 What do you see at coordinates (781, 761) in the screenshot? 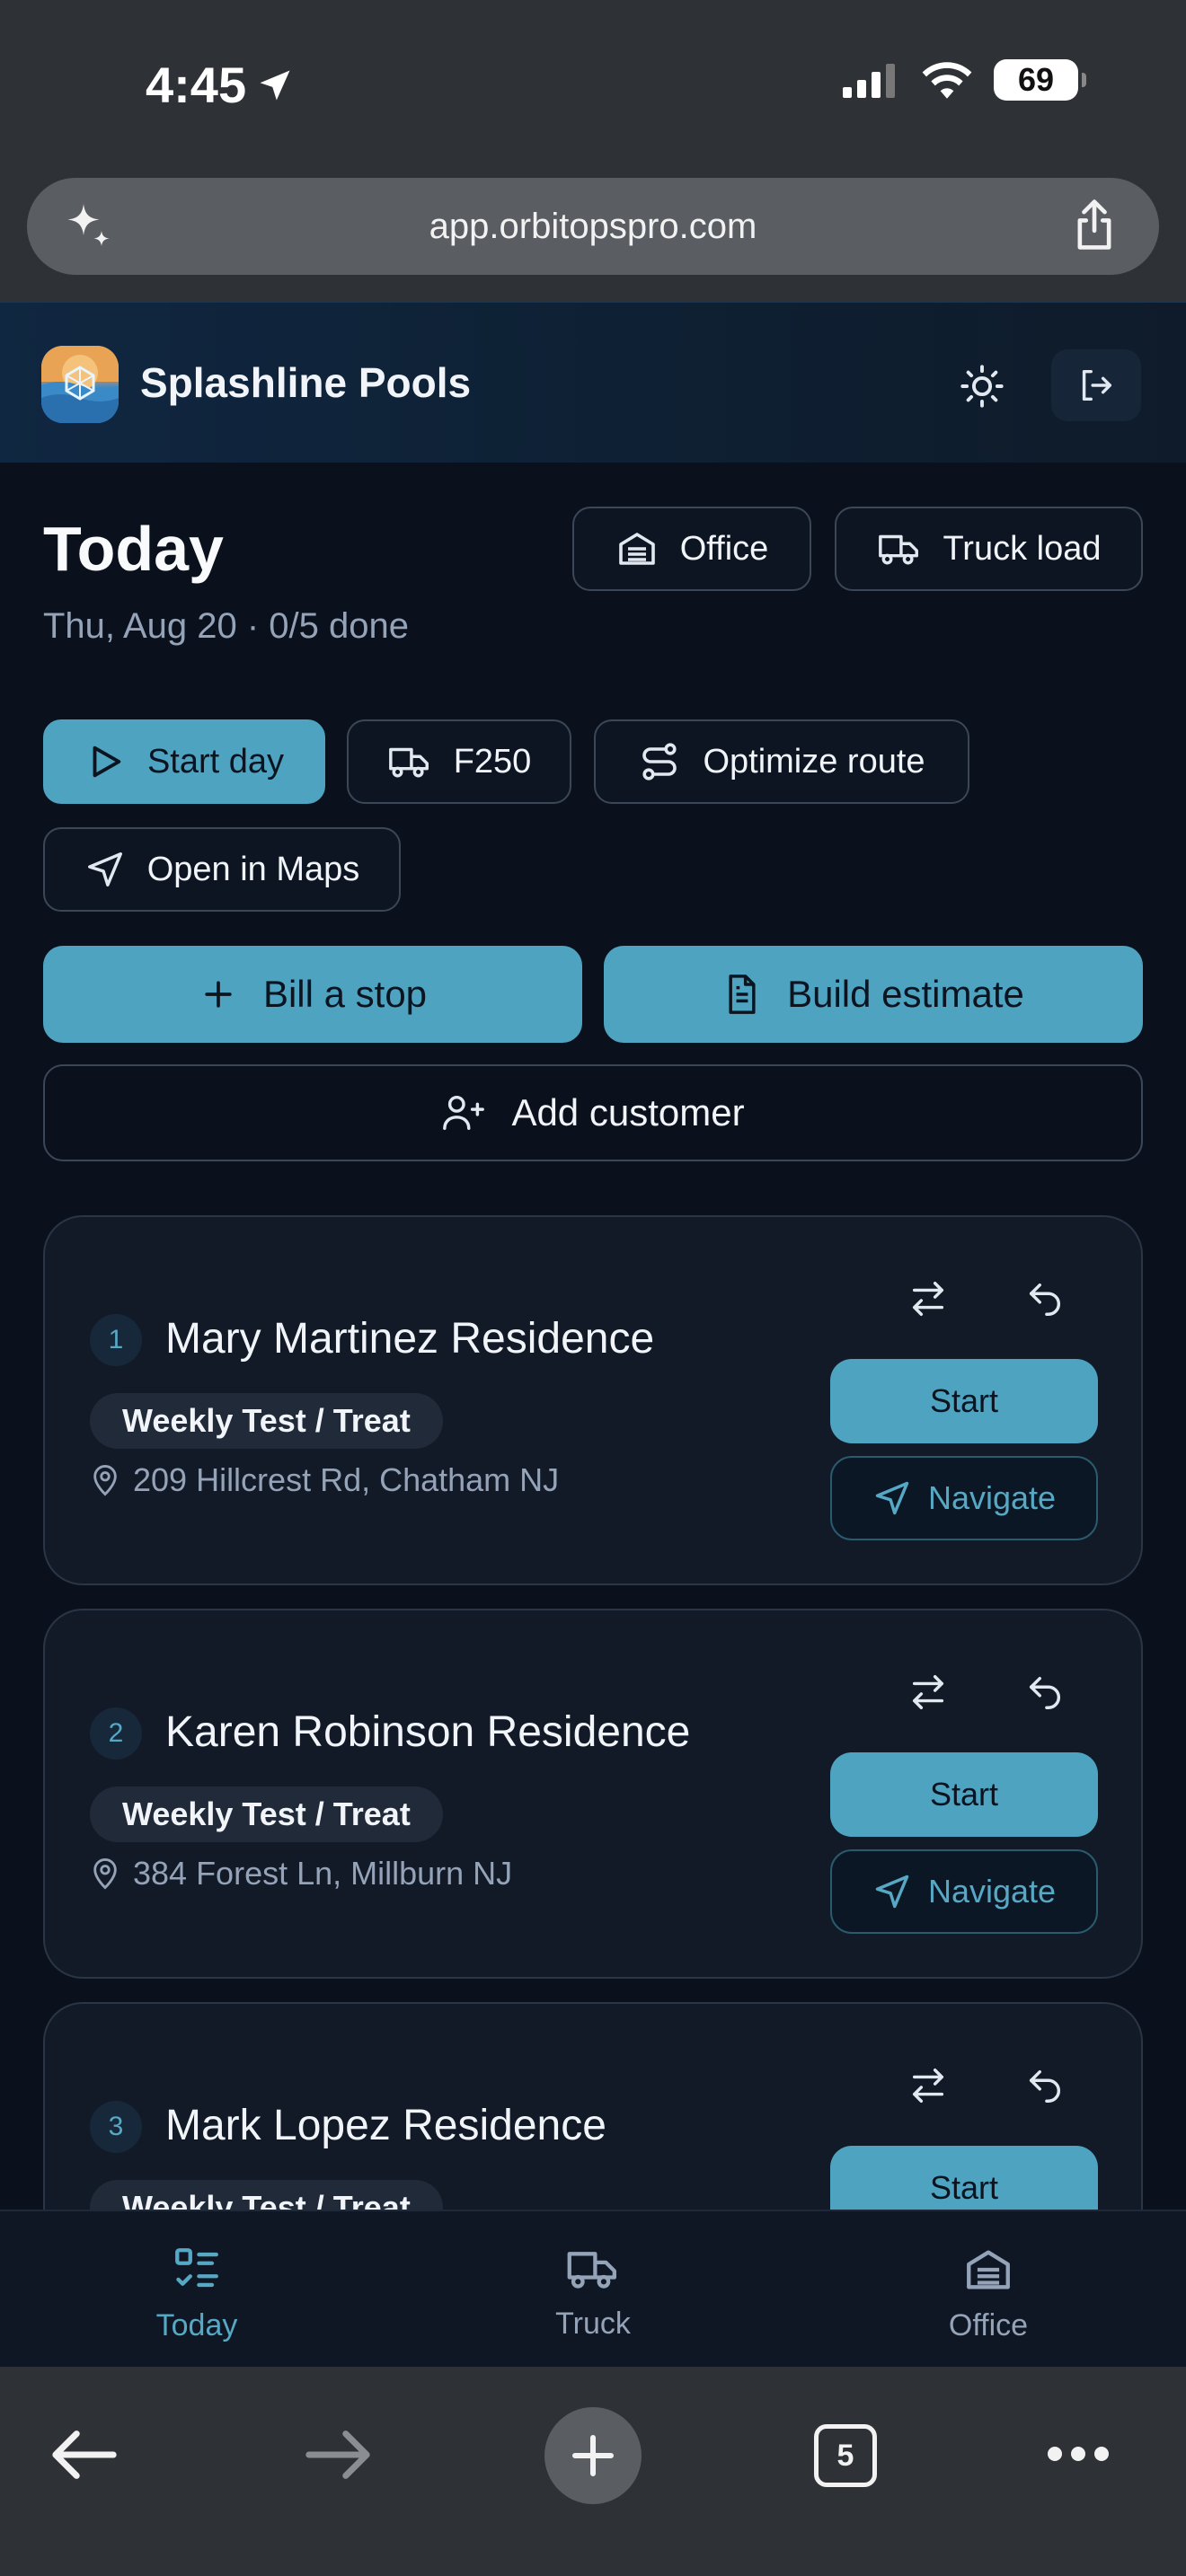
I see `optimize-route-button: Optimize route` at bounding box center [781, 761].